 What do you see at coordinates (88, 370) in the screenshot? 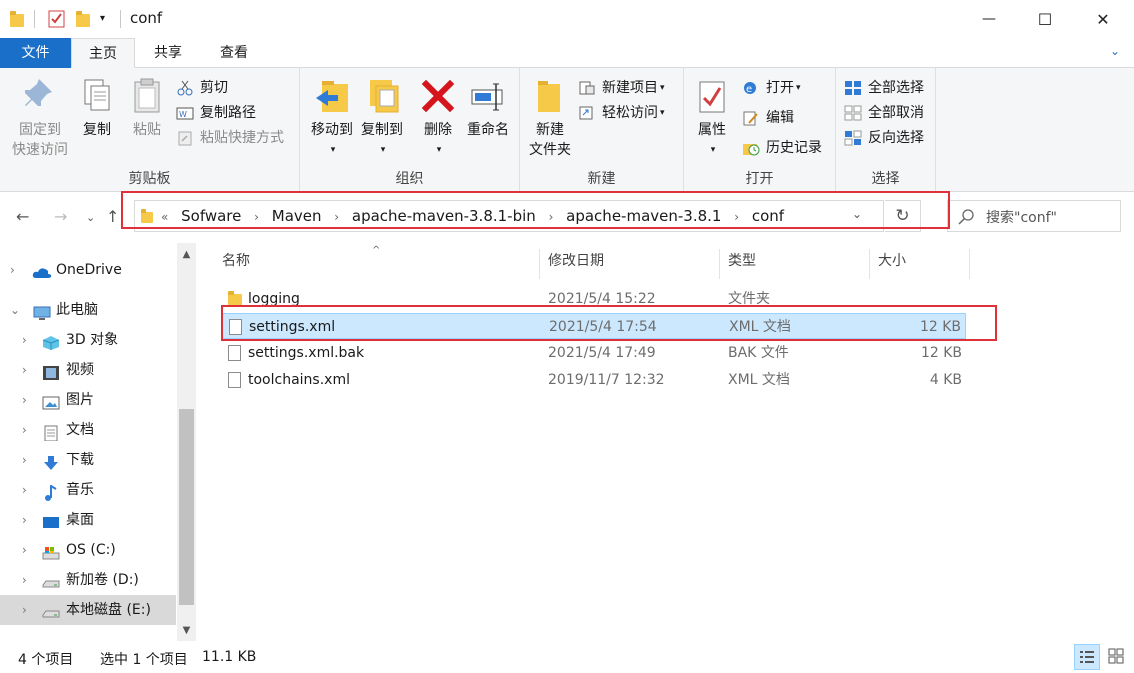
I see `nav-item-videos: › 视频` at bounding box center [88, 370].